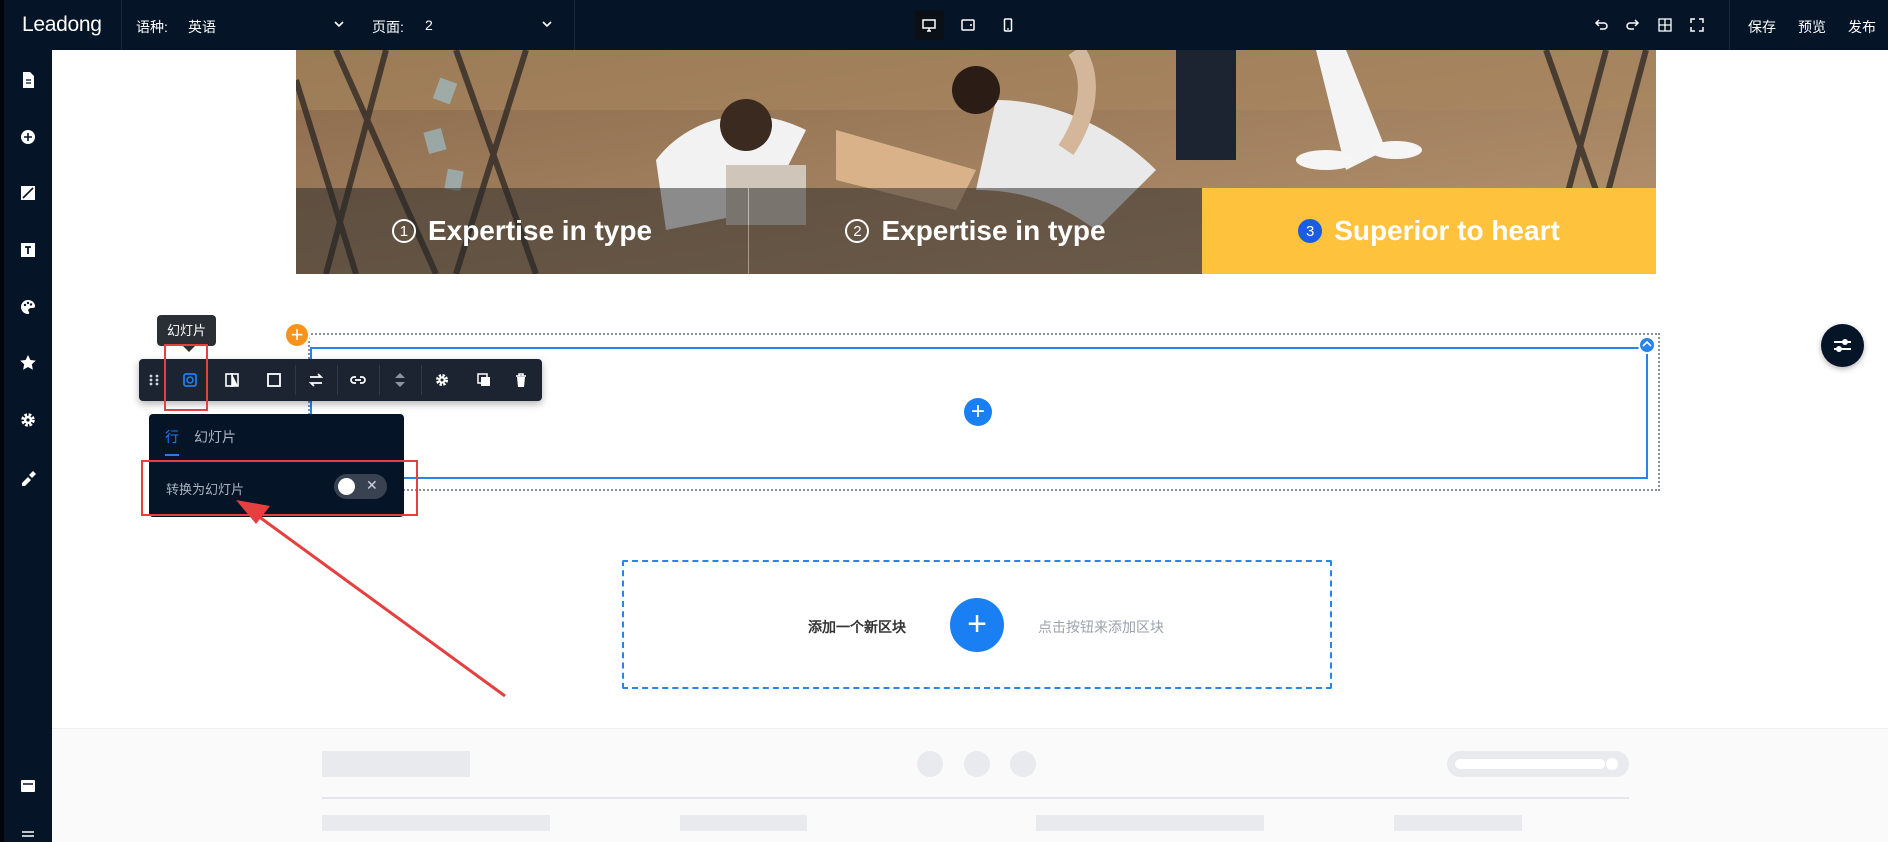 This screenshot has width=1888, height=842. Describe the element at coordinates (1101, 627) in the screenshot. I see `add-block-hint: 点击按钮来添加区块` at that location.